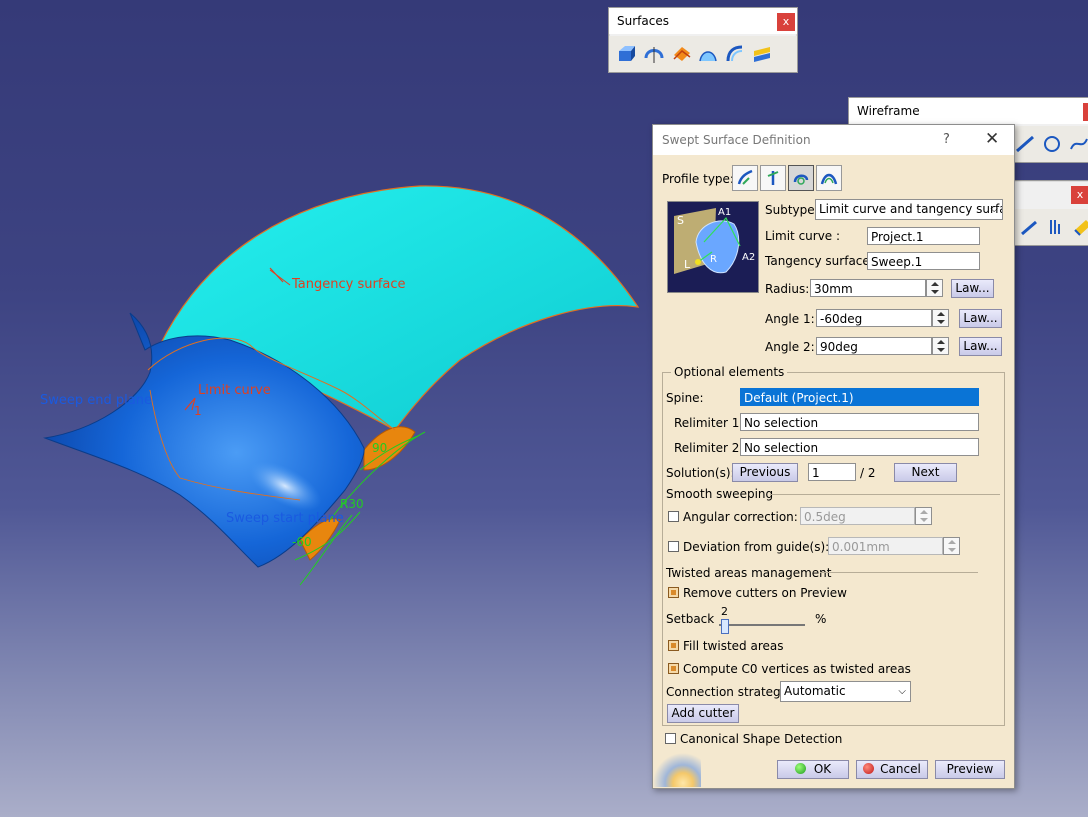 The image size is (1088, 817). I want to click on radius-spinner, so click(934, 288).